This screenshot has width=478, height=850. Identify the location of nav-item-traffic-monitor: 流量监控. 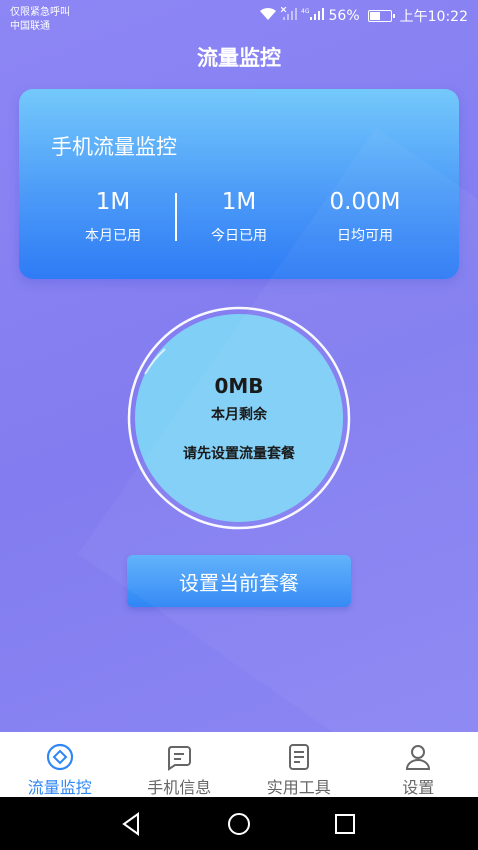
(60, 764).